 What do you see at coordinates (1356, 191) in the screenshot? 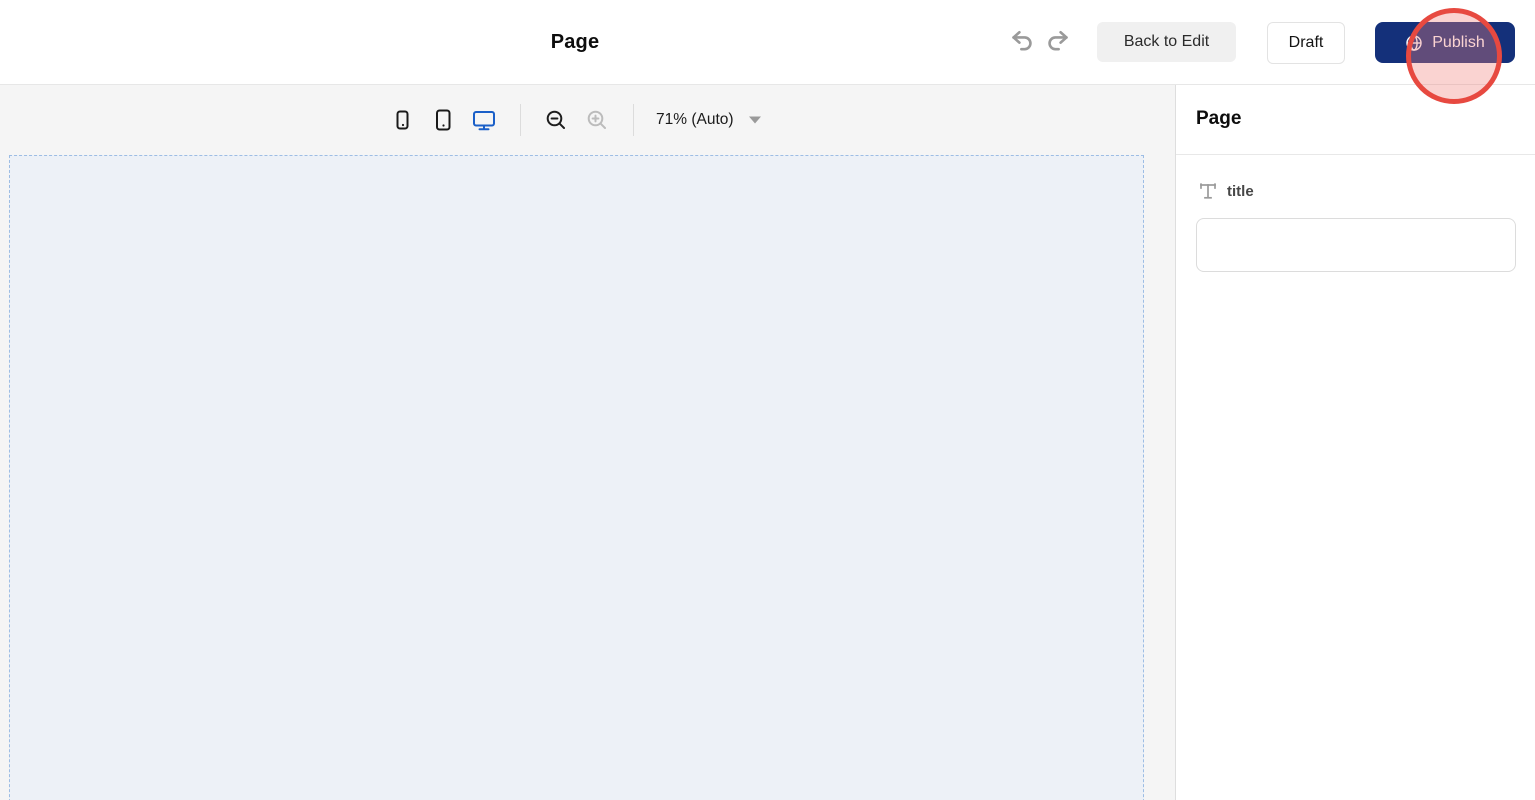
I see `title-field-row: title` at bounding box center [1356, 191].